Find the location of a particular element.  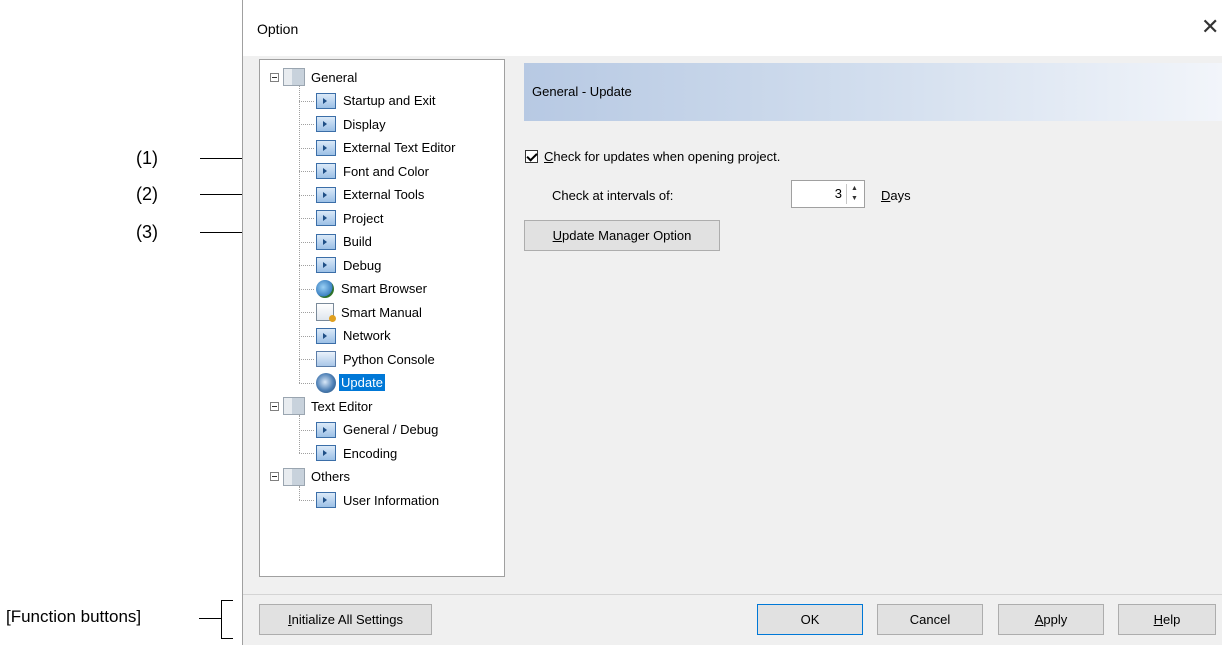

initialize-all-settings-button: Initialize All Settings is located at coordinates (345, 619).